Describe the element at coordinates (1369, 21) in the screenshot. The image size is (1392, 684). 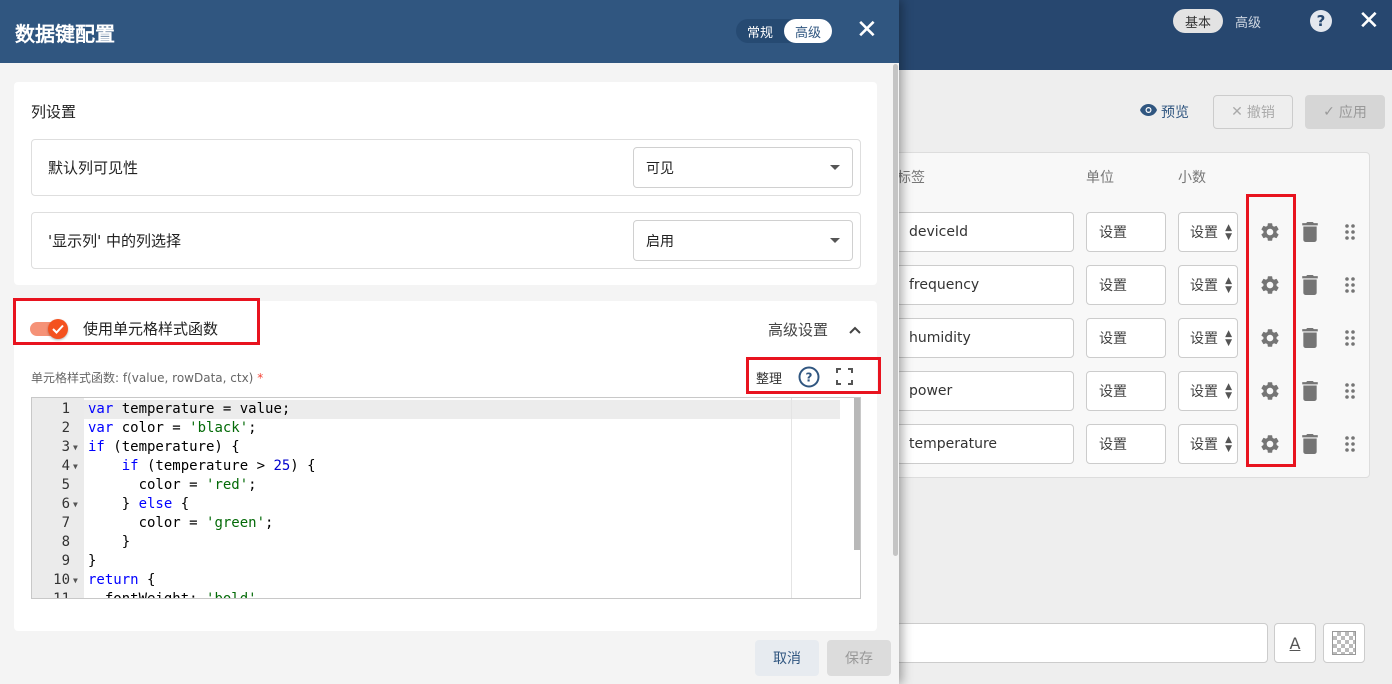
I see `close-icon: ✕` at that location.